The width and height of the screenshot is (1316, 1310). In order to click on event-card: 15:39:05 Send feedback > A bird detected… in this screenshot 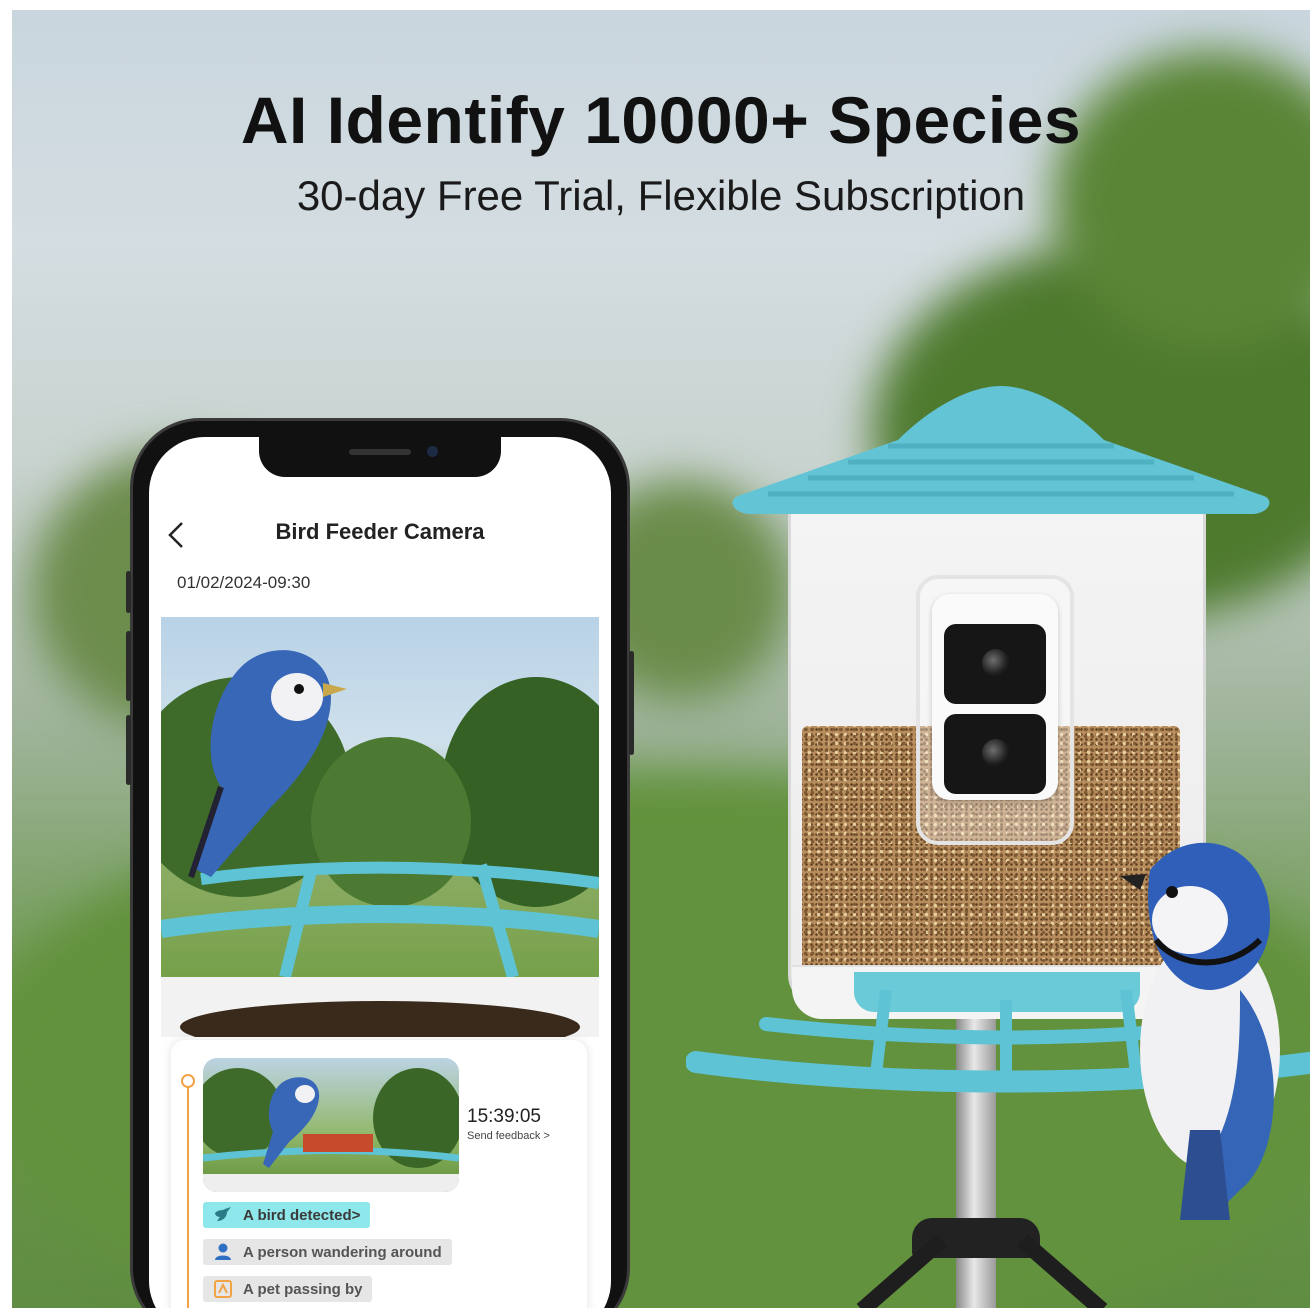, I will do `click(379, 1174)`.